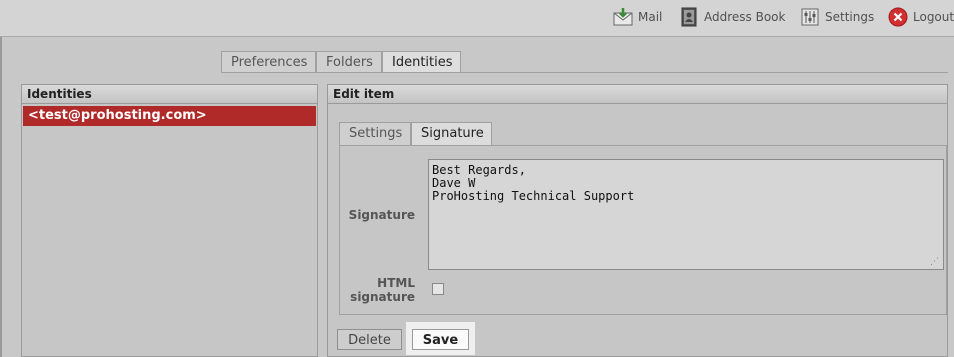  I want to click on tab-underline, so click(584, 72).